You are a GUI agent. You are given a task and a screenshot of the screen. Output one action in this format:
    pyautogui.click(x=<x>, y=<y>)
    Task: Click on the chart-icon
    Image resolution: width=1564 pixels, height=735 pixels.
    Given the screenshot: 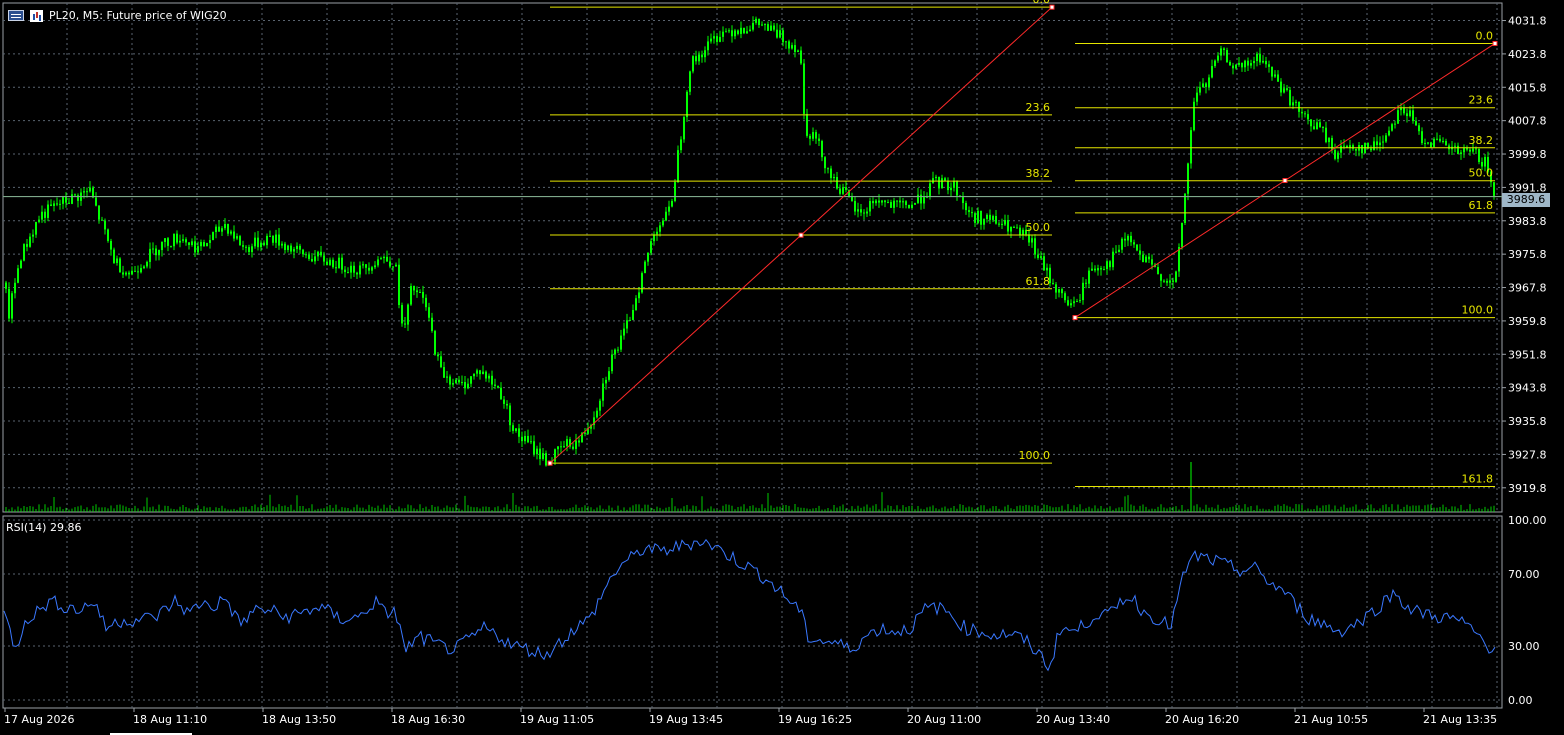 What is the action you would take?
    pyautogui.click(x=36, y=15)
    